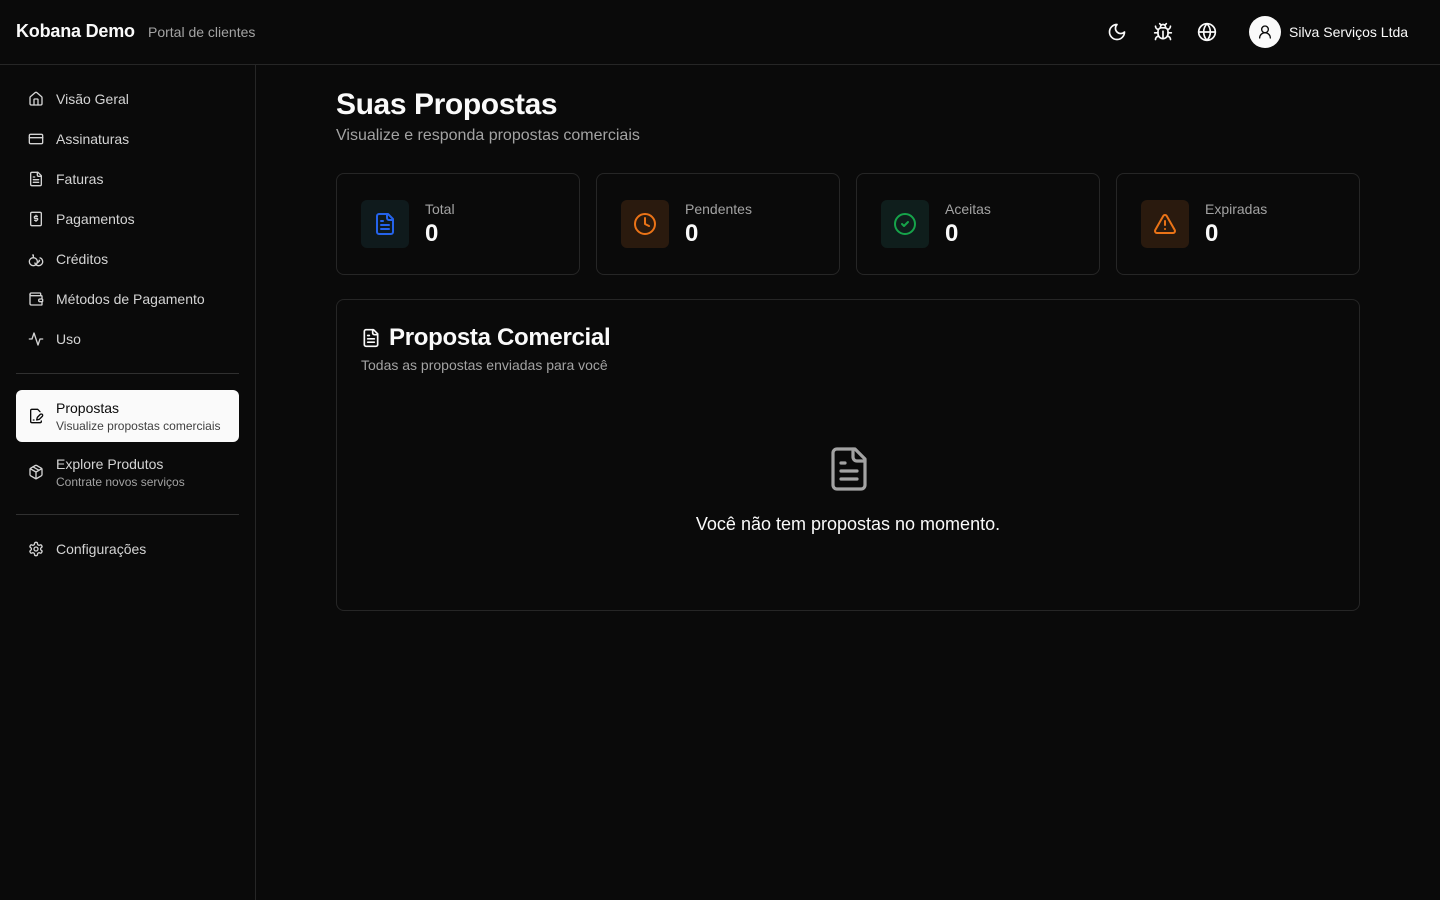 Image resolution: width=1440 pixels, height=900 pixels. What do you see at coordinates (848, 524) in the screenshot?
I see `empty-state-message: Você não tem propostas no momento.` at bounding box center [848, 524].